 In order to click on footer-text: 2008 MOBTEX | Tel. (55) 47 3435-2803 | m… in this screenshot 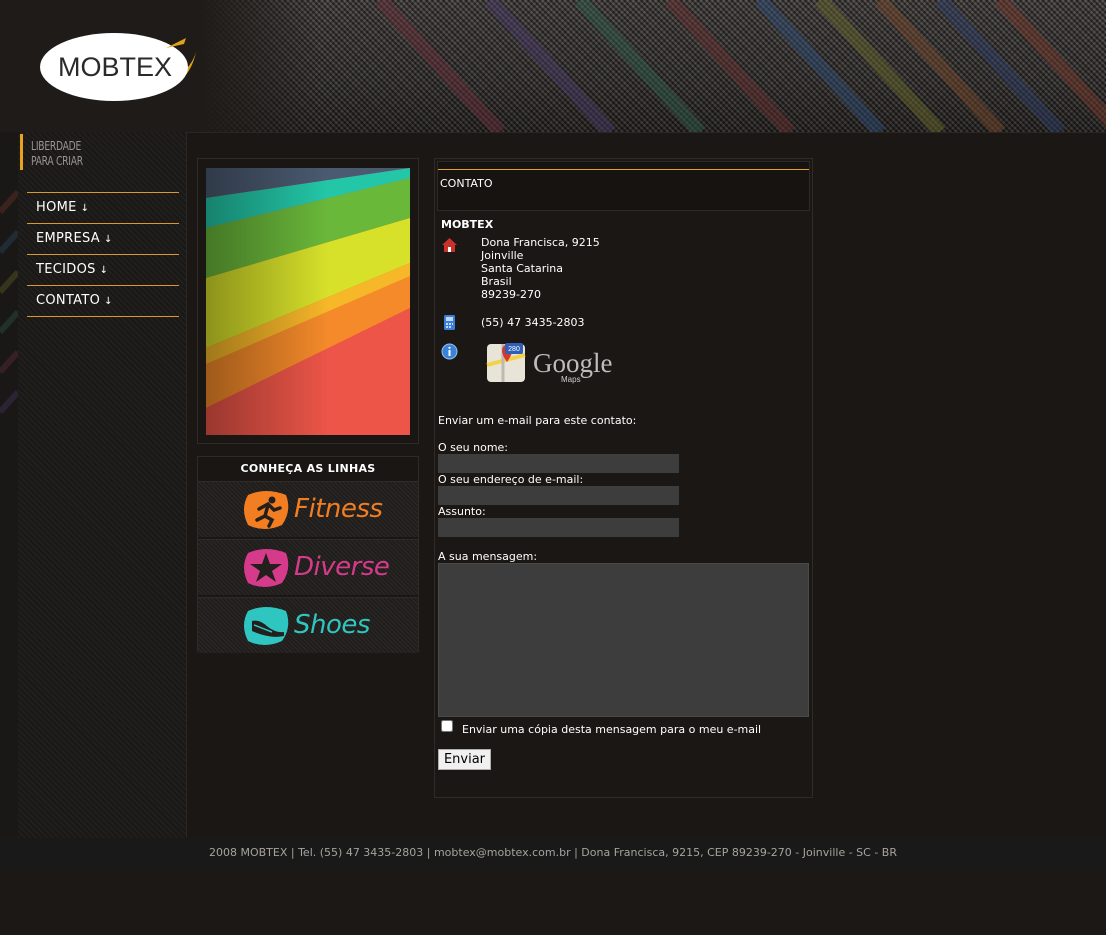, I will do `click(552, 852)`.